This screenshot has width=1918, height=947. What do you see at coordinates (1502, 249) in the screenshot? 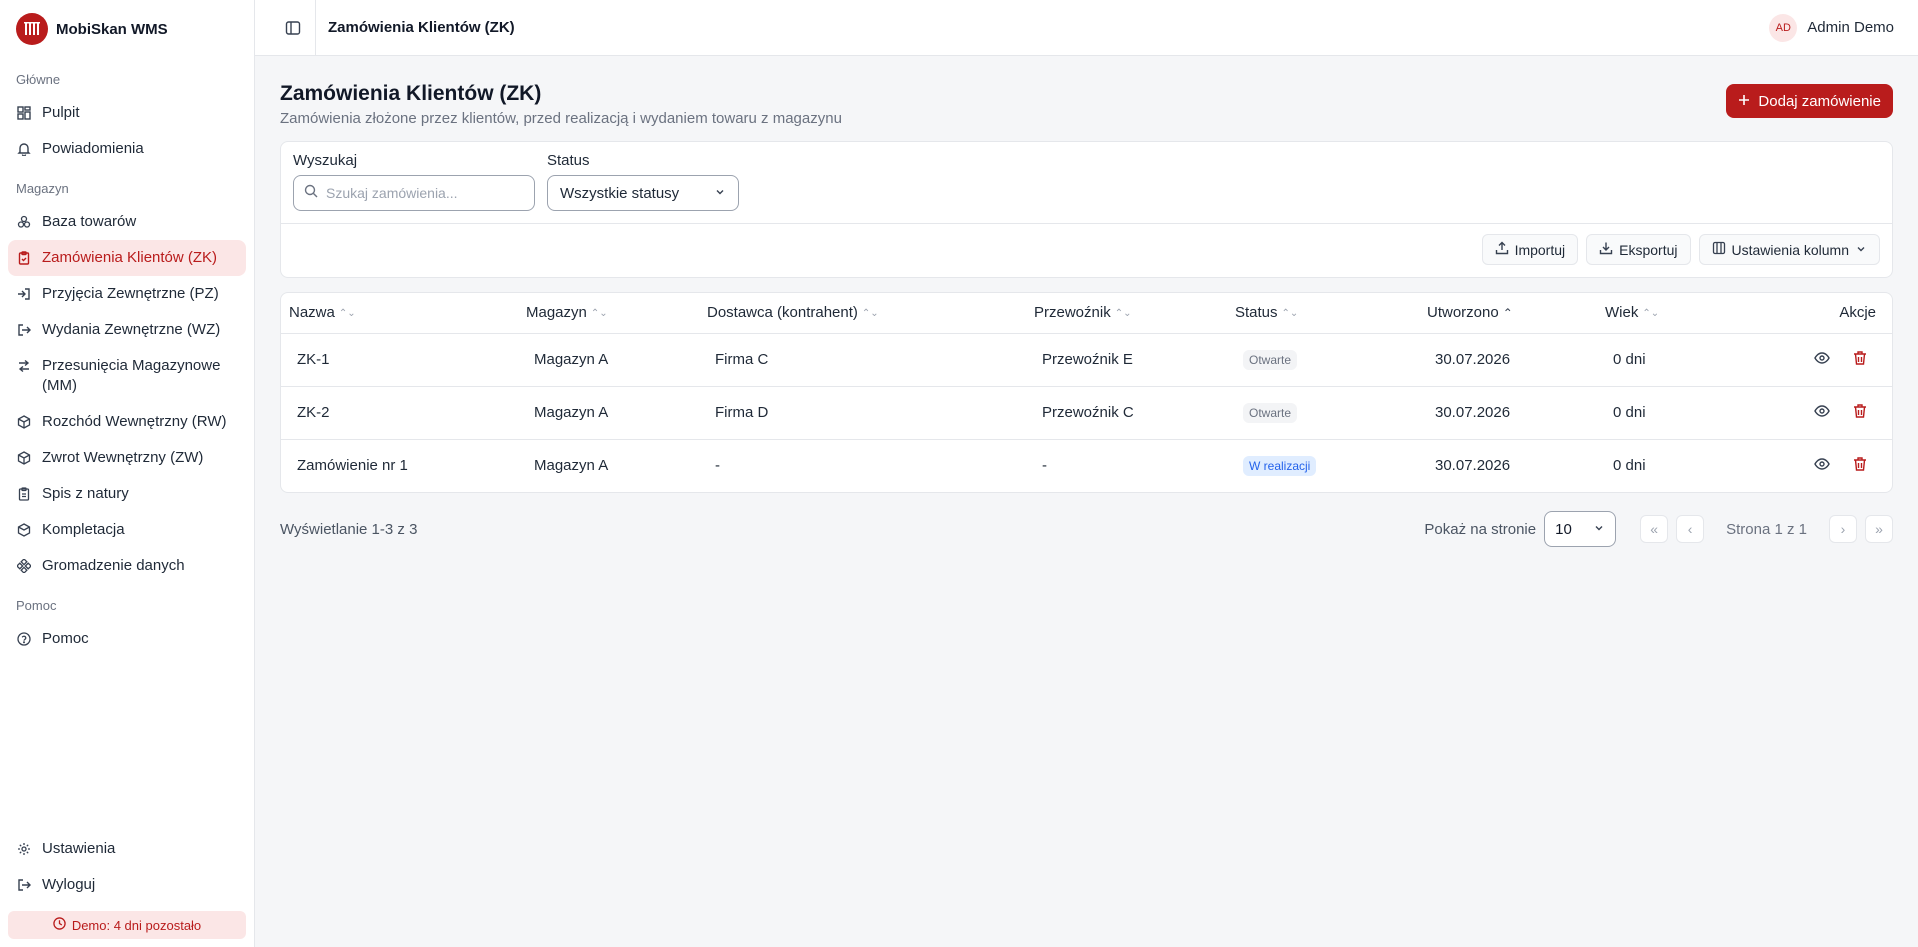
I see `upload-icon` at bounding box center [1502, 249].